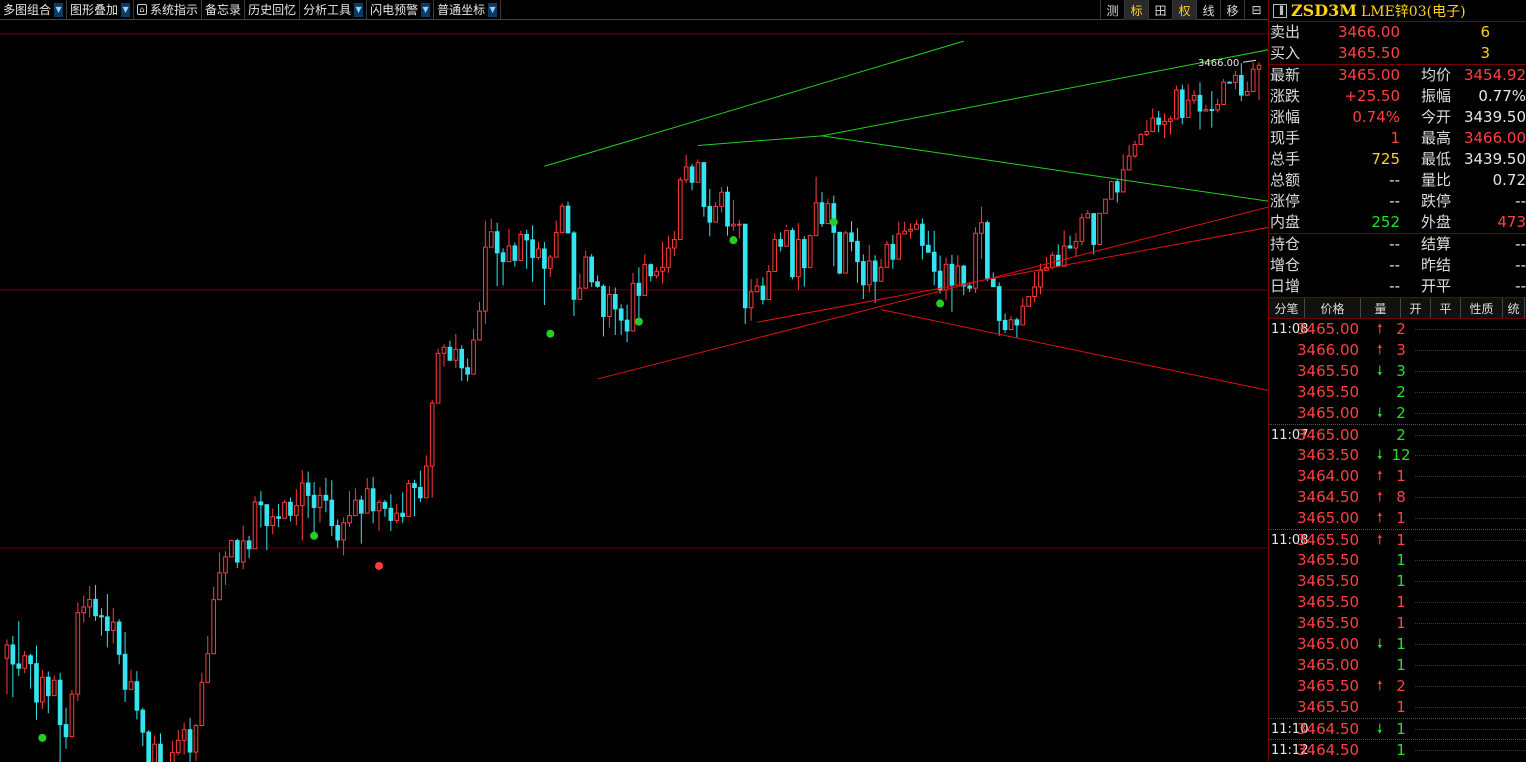 The image size is (1526, 762). I want to click on quote-row: 涨幅 0.74% 今开 3439.50, so click(1397, 117).